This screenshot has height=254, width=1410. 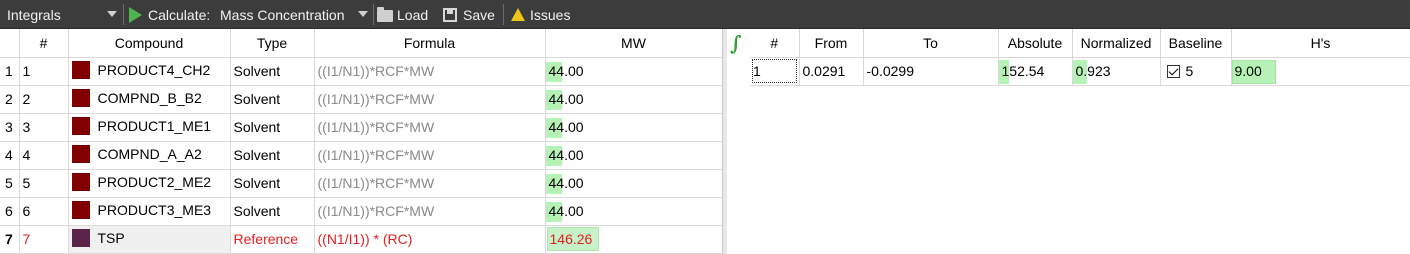 I want to click on column-header-hs: H's, so click(x=1320, y=43).